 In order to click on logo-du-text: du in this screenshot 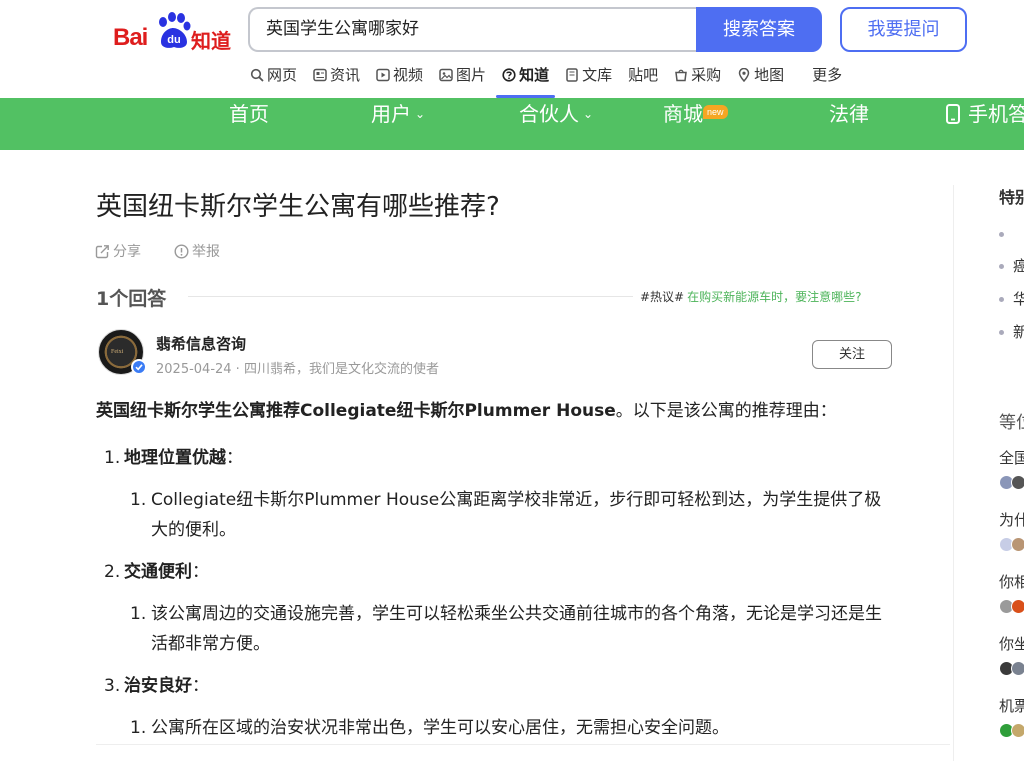, I will do `click(173, 40)`.